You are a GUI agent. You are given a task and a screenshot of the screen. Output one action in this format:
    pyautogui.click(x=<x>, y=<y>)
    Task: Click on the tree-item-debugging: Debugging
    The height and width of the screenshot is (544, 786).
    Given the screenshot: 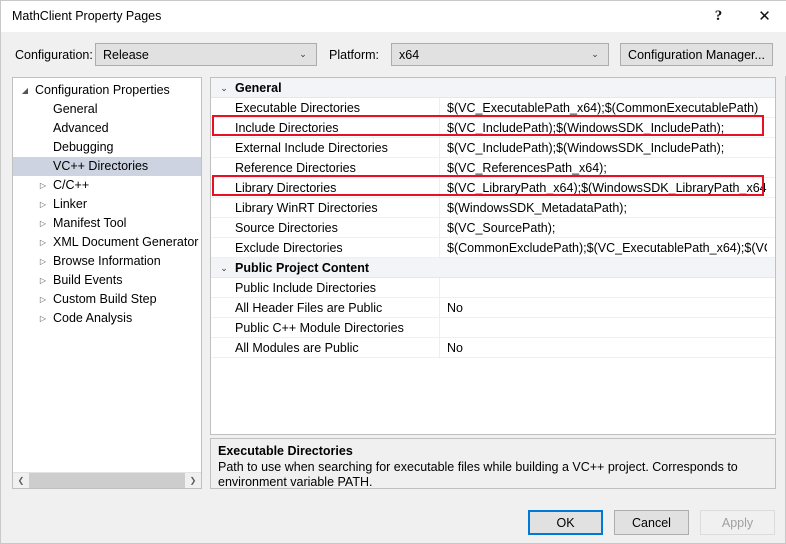 What is the action you would take?
    pyautogui.click(x=107, y=147)
    